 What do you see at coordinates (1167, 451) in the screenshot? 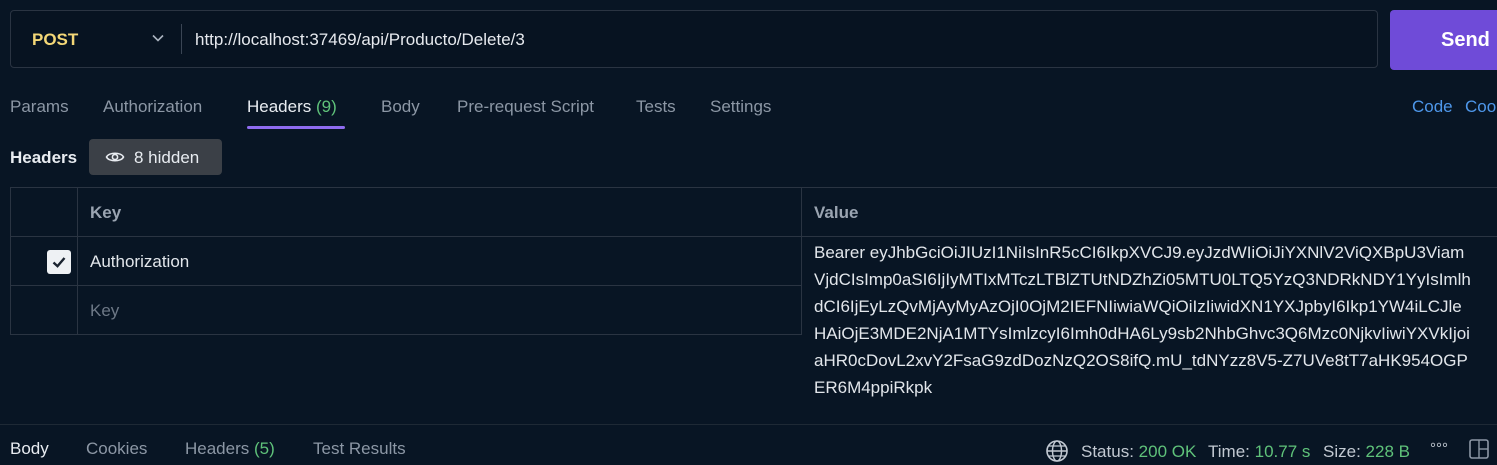
I see `status-value: 200 OK` at bounding box center [1167, 451].